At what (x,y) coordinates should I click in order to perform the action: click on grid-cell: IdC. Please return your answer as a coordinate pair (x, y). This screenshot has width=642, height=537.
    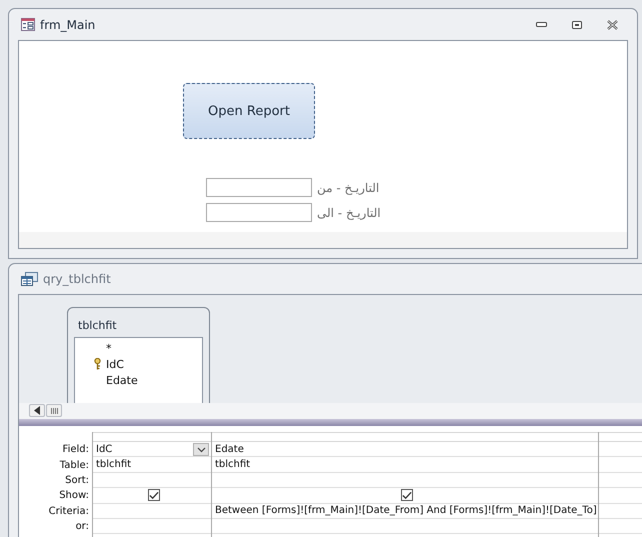
    Looking at the image, I should click on (152, 450).